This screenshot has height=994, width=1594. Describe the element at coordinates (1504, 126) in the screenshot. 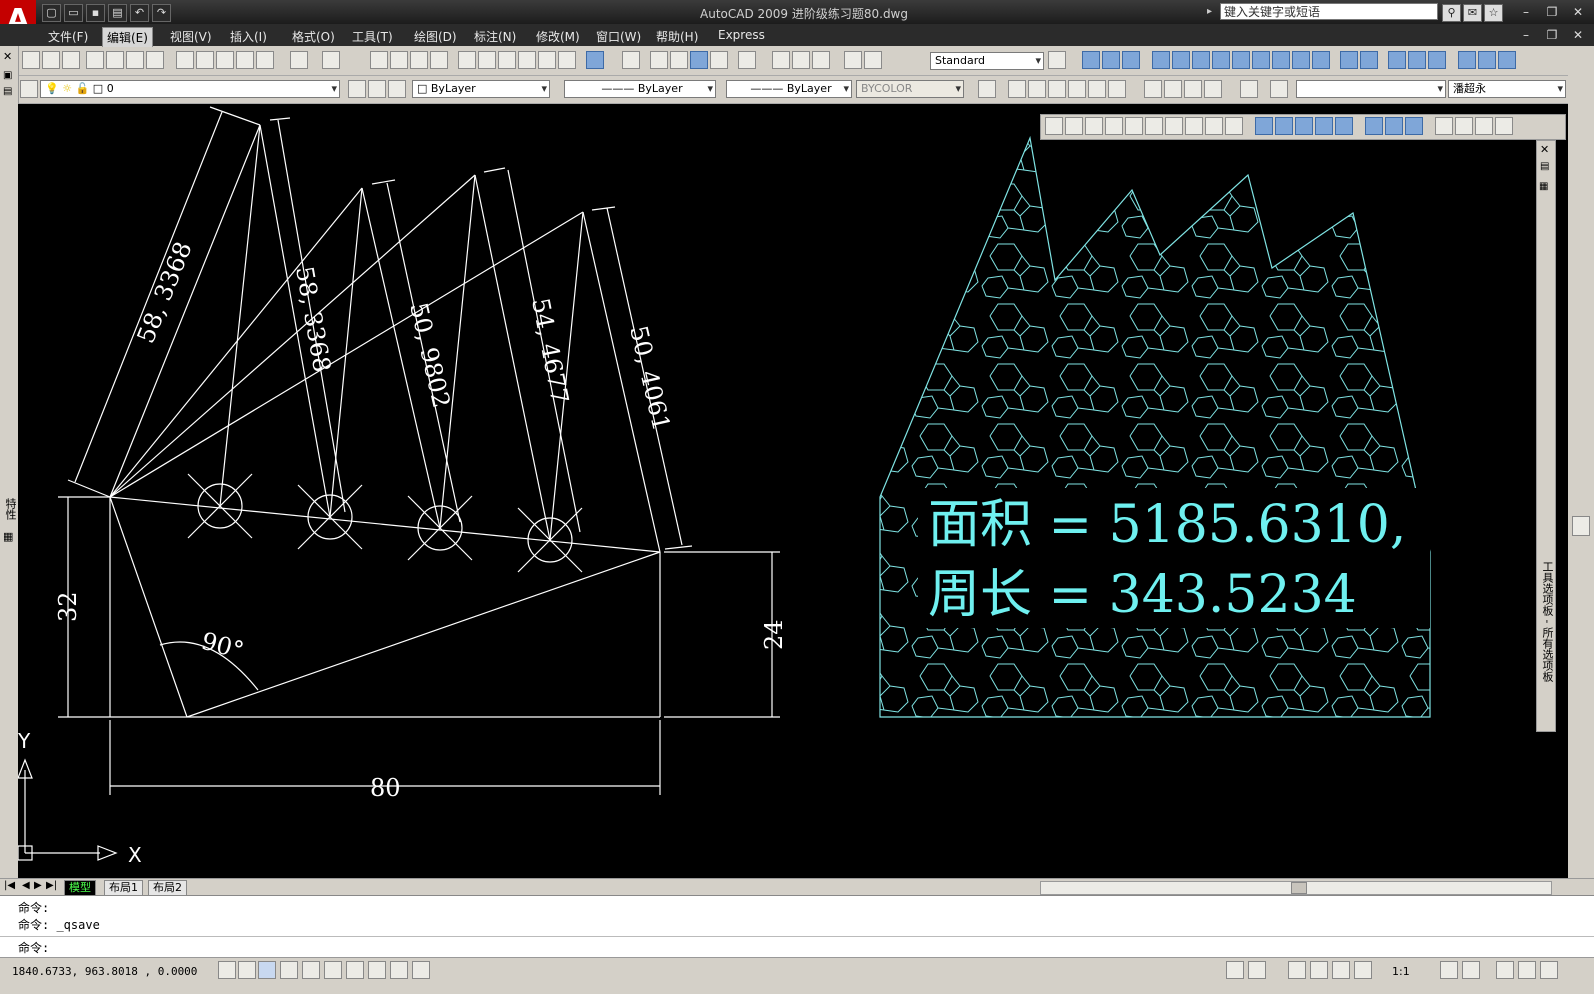

I see `3d-array-icon` at that location.